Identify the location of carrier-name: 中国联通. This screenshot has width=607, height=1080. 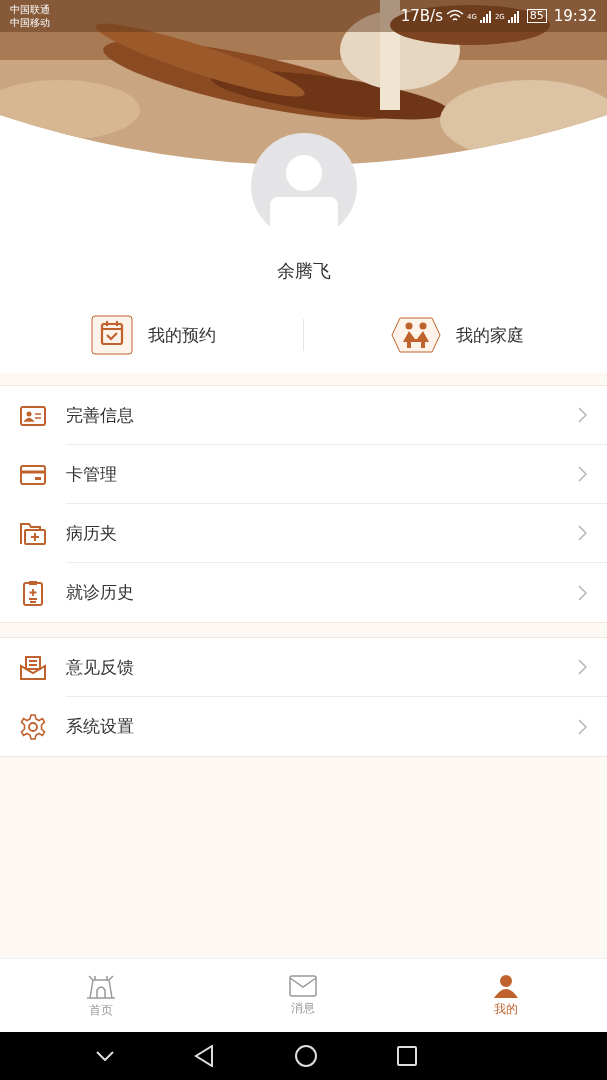
(30, 9).